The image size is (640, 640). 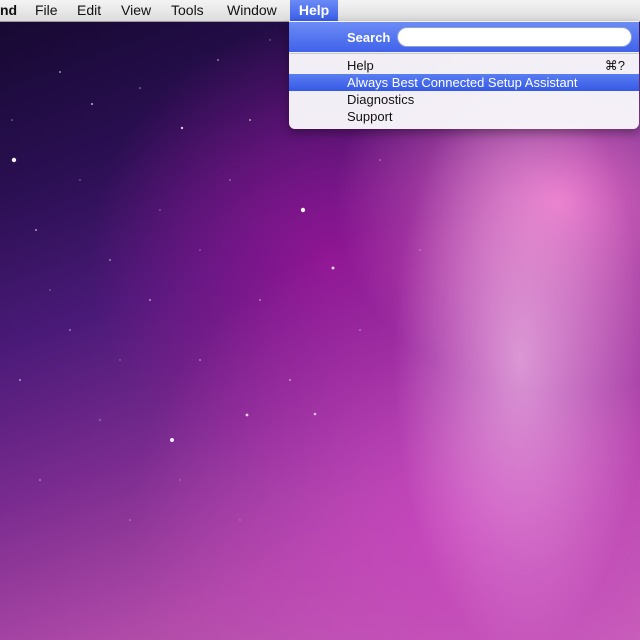 What do you see at coordinates (360, 65) in the screenshot?
I see `menu-item-label: Help` at bounding box center [360, 65].